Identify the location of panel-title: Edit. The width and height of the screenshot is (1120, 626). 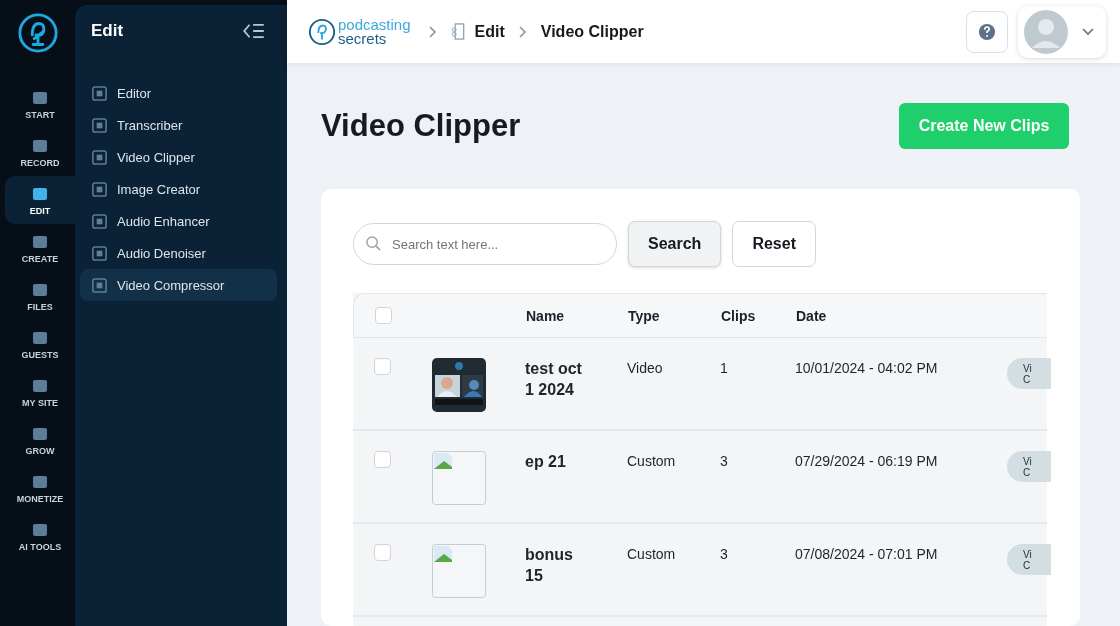
(107, 31).